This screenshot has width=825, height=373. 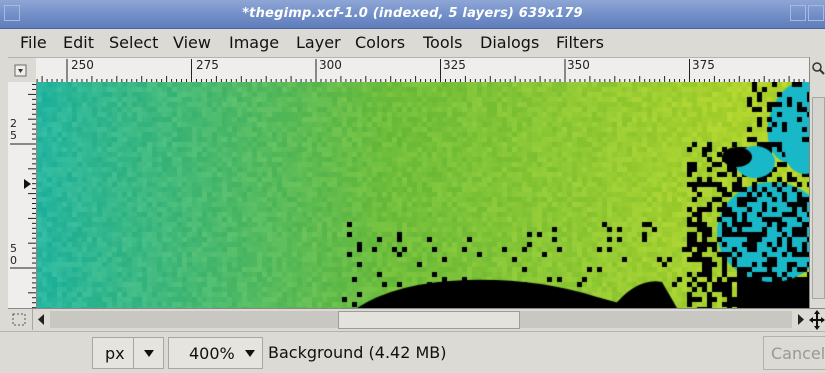 What do you see at coordinates (422, 70) in the screenshot?
I see `horizontal-ruler: 250 275 300 325 350 375` at bounding box center [422, 70].